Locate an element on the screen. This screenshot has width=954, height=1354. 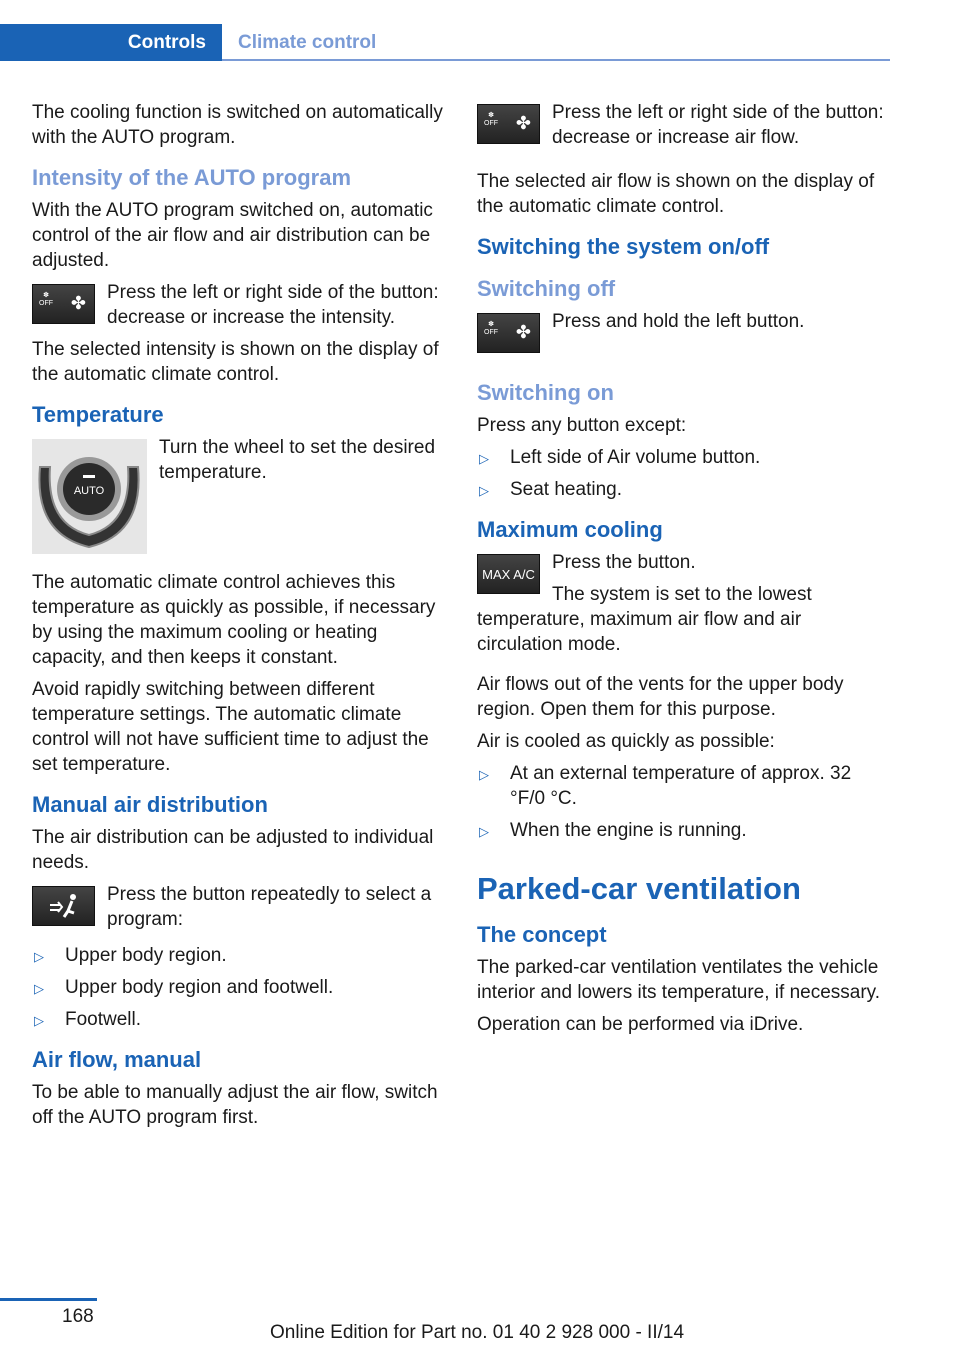
list-item: ▷ When the engine is running. is located at coordinates (683, 830).